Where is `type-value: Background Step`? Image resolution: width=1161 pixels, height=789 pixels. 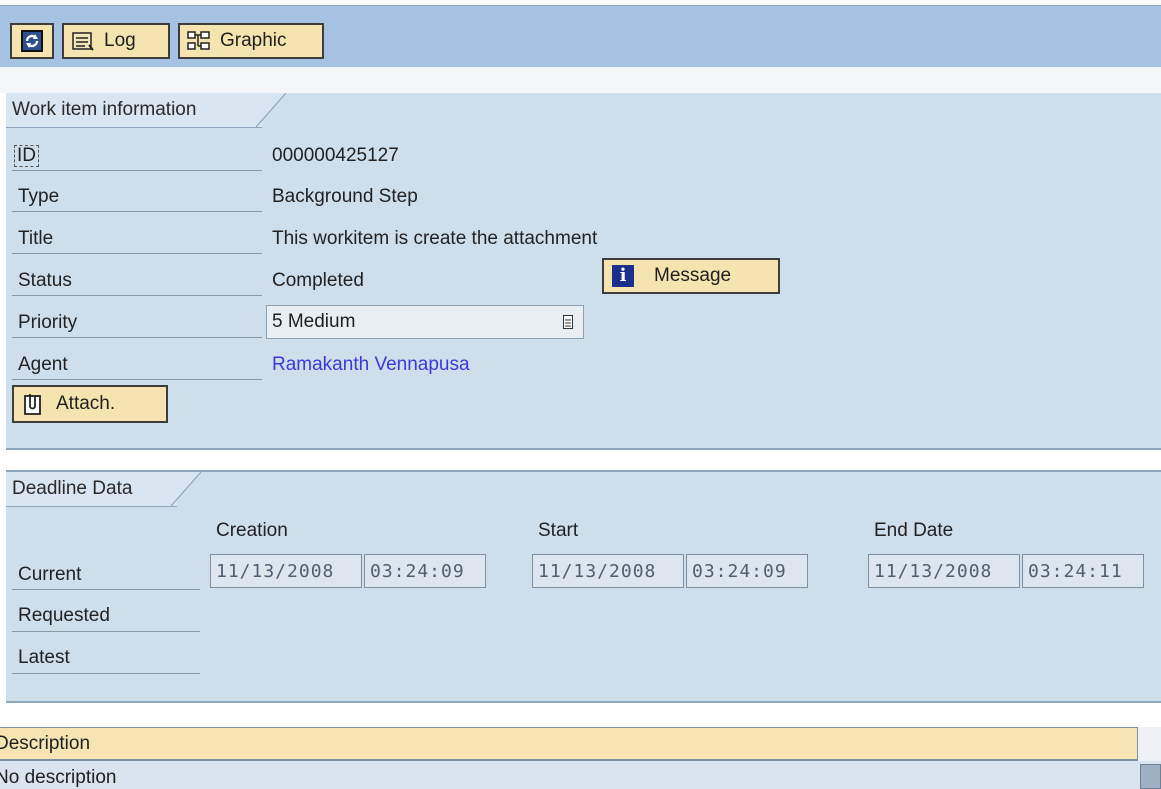
type-value: Background Step is located at coordinates (345, 196).